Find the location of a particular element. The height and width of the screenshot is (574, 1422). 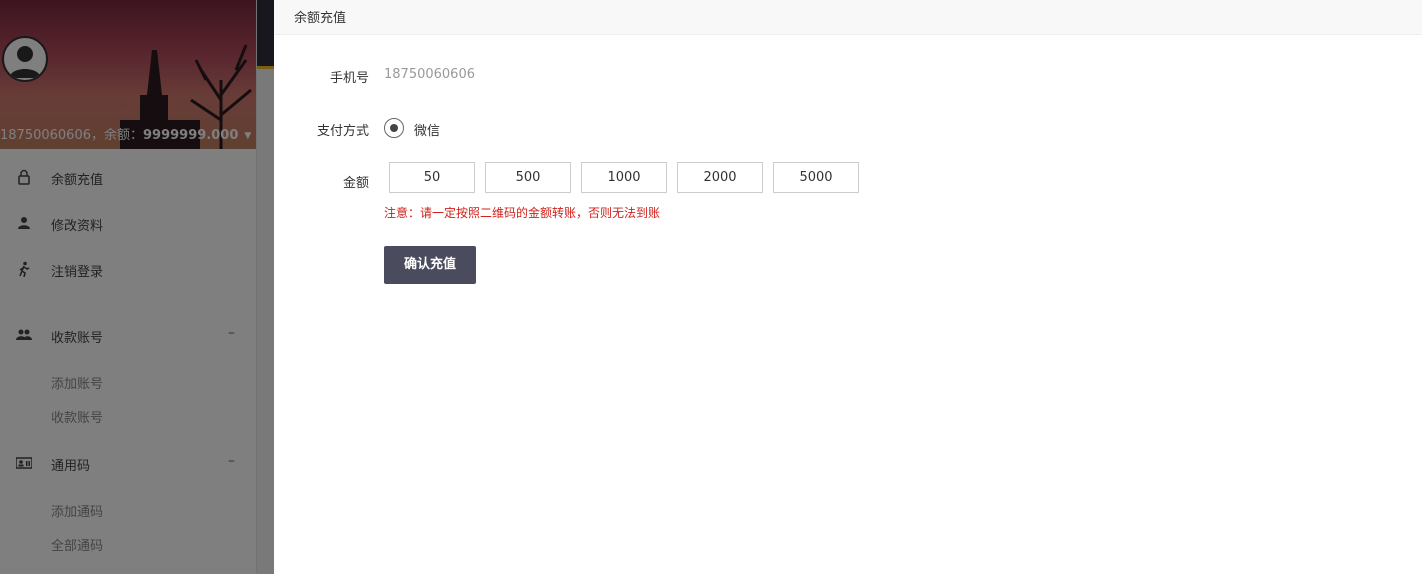

wechat-radio-label: 微信 is located at coordinates (427, 129).